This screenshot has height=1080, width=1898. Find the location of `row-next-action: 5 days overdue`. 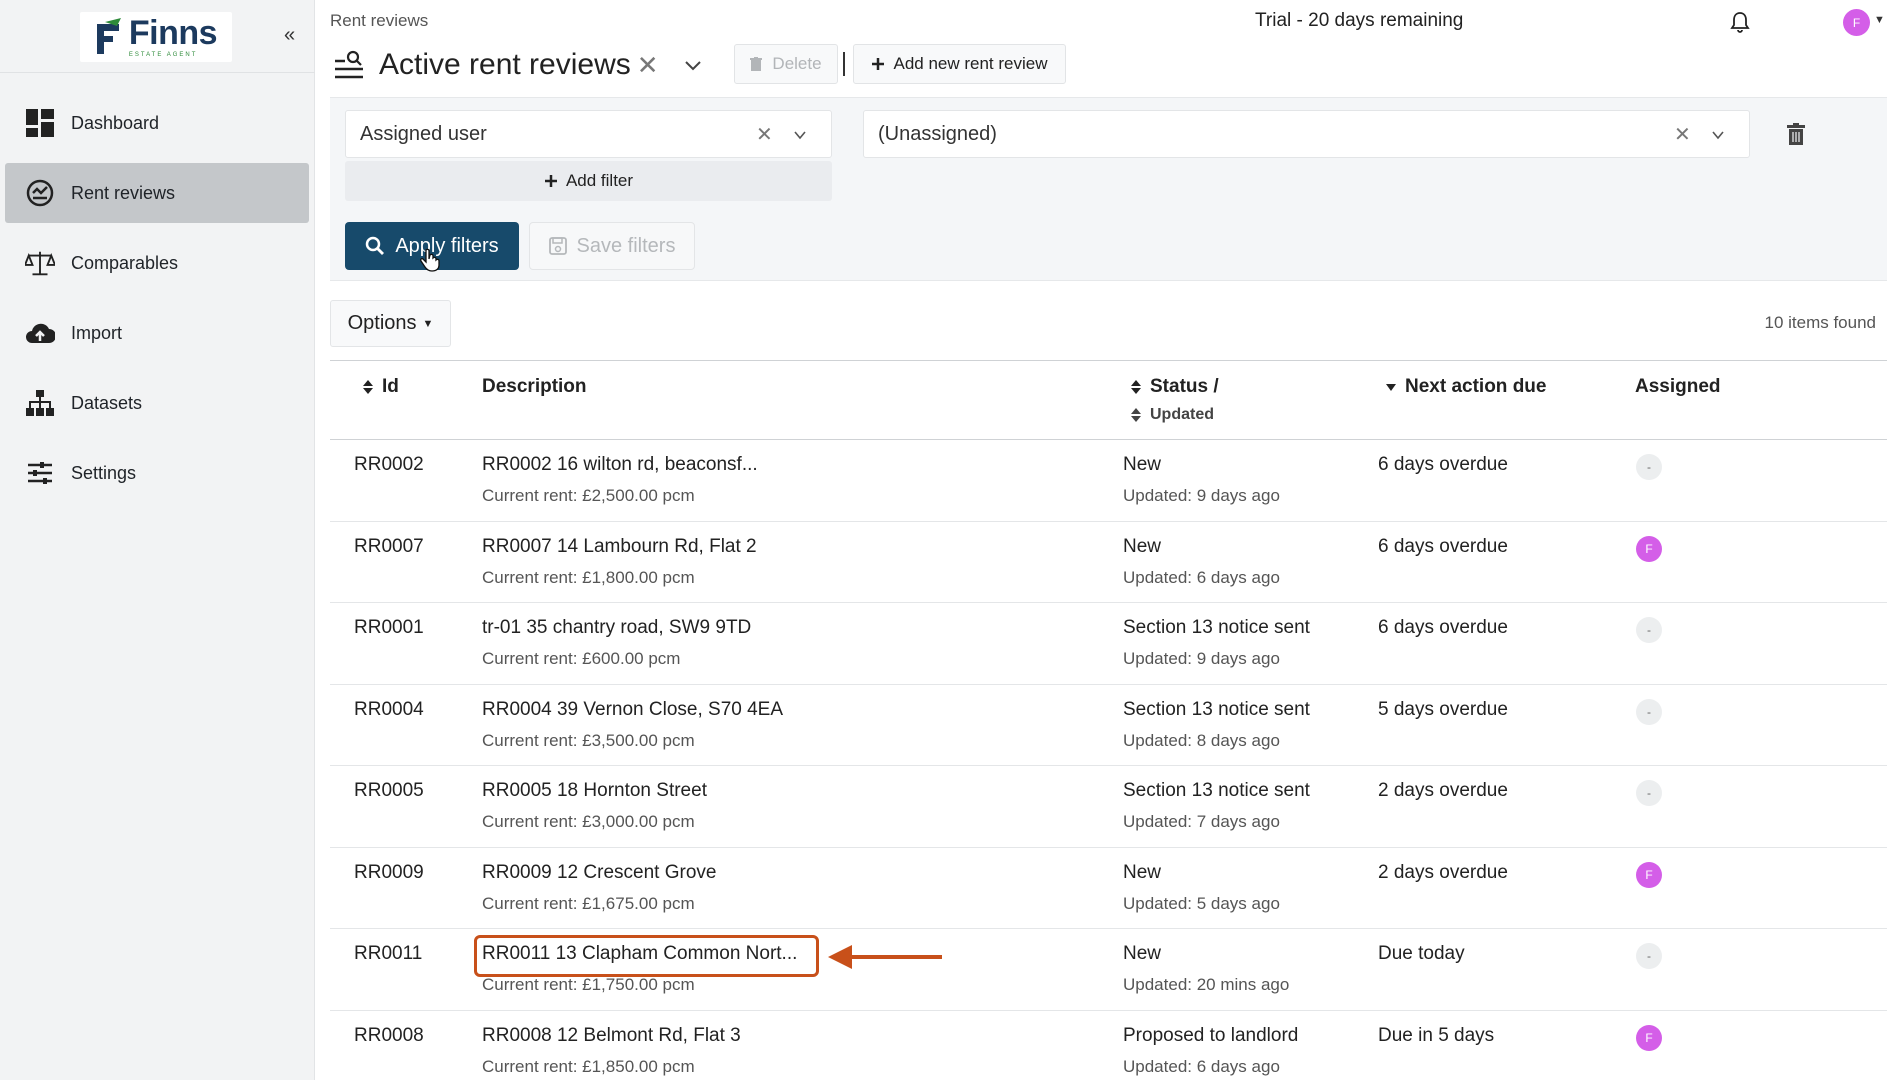

row-next-action: 5 days overdue is located at coordinates (1443, 709).